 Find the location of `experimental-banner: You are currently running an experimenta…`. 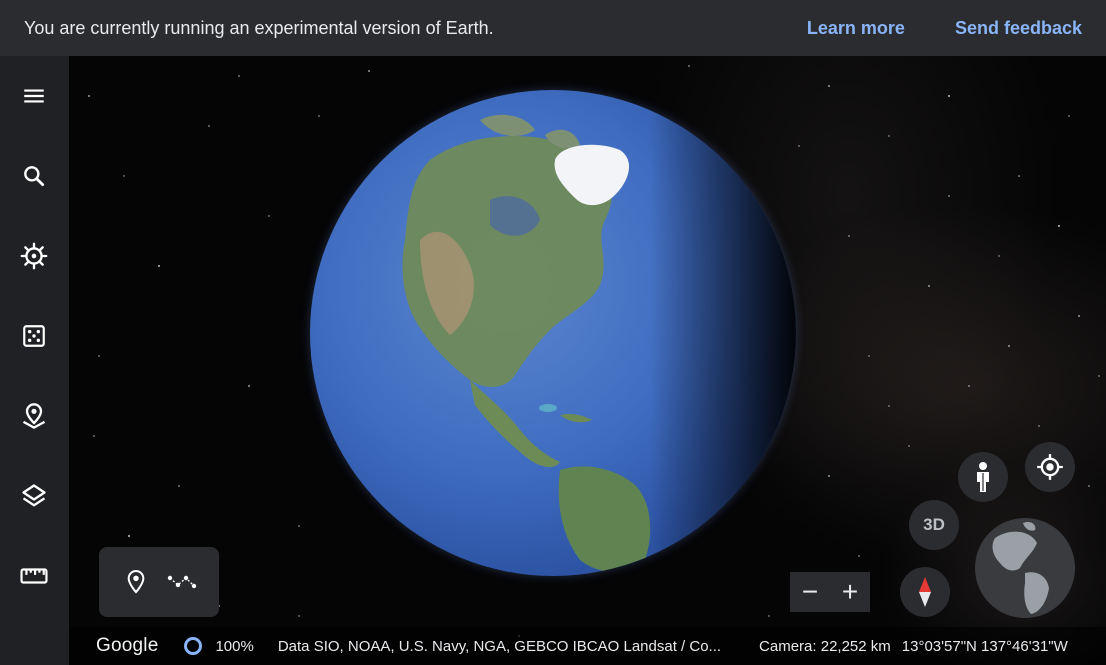

experimental-banner: You are currently running an experimenta… is located at coordinates (553, 28).